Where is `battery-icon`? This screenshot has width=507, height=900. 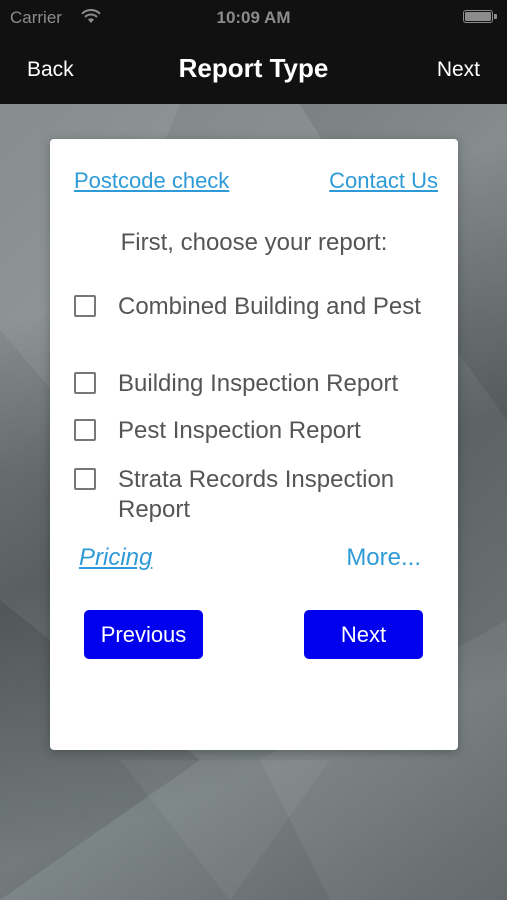 battery-icon is located at coordinates (478, 16).